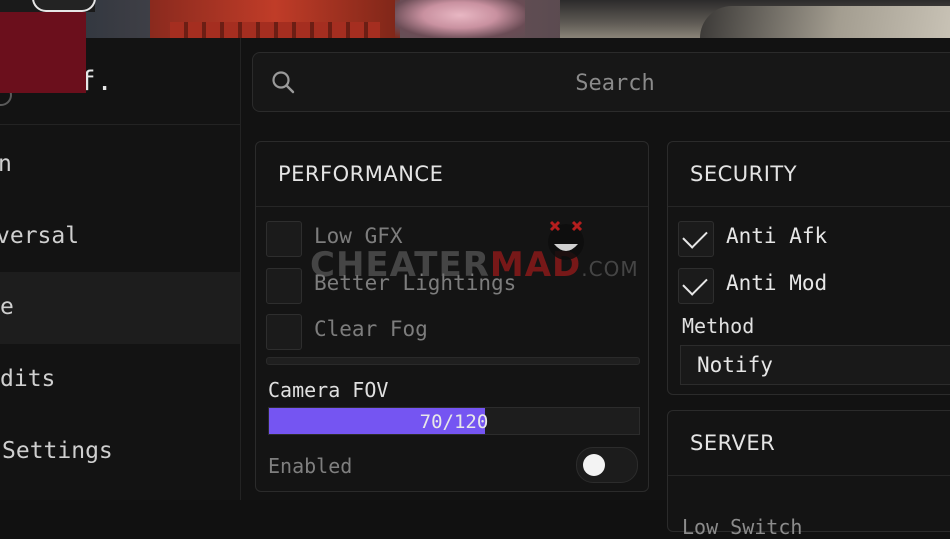  Describe the element at coordinates (328, 390) in the screenshot. I see `camera-fov-label: Camera FOV` at that location.